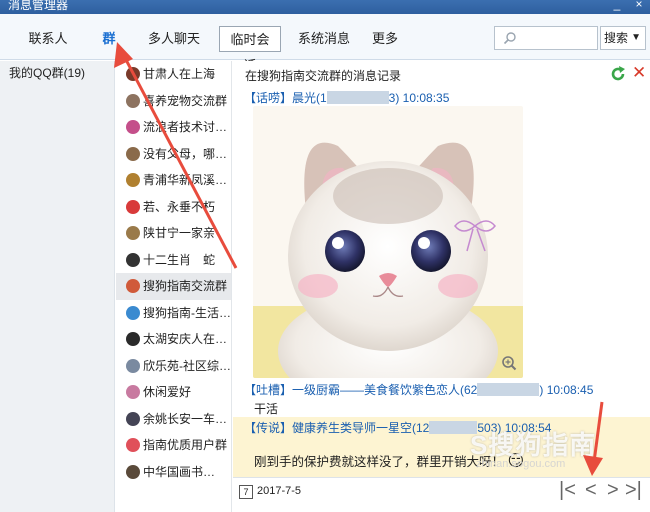 This screenshot has width=650, height=512. I want to click on group-name: 搜狗指南交流群, so click(185, 286).